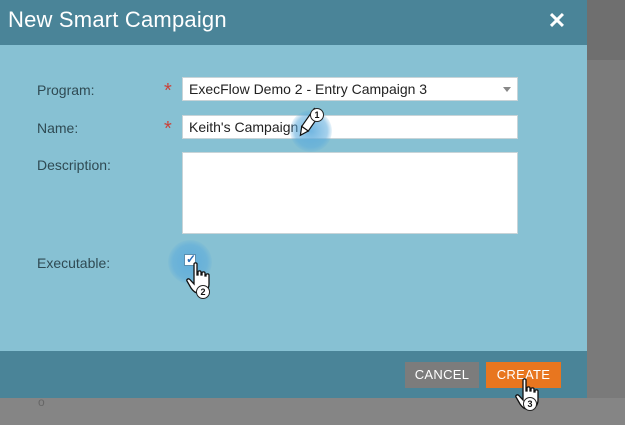  Describe the element at coordinates (74, 263) in the screenshot. I see `executable-label: Executable:` at that location.